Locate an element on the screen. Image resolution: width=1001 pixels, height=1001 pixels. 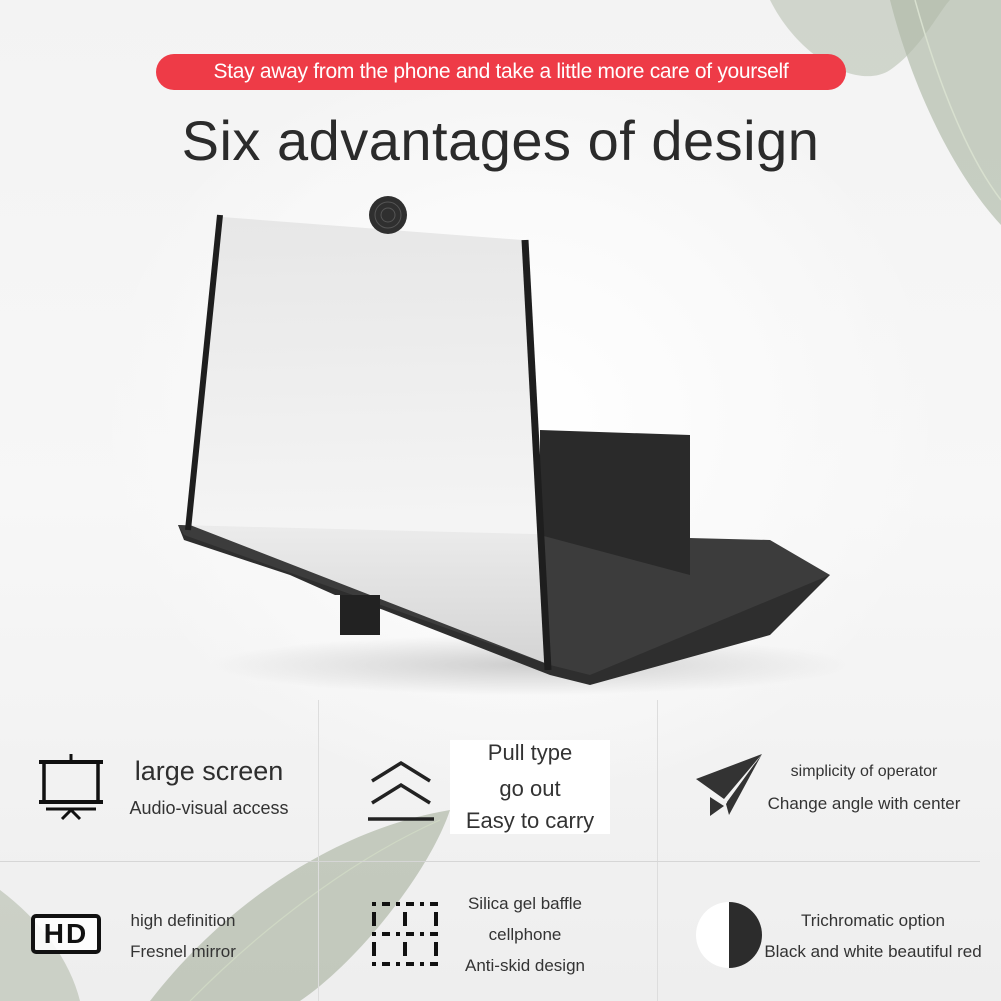
feature-line-2: go out is located at coordinates (530, 788).